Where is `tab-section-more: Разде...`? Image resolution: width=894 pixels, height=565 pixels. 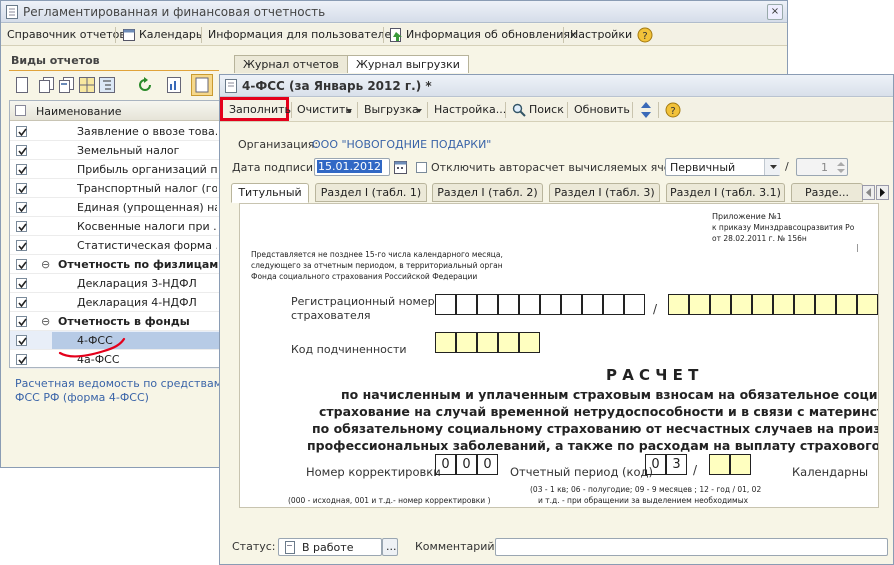
tab-section-more: Разде... is located at coordinates (827, 192).